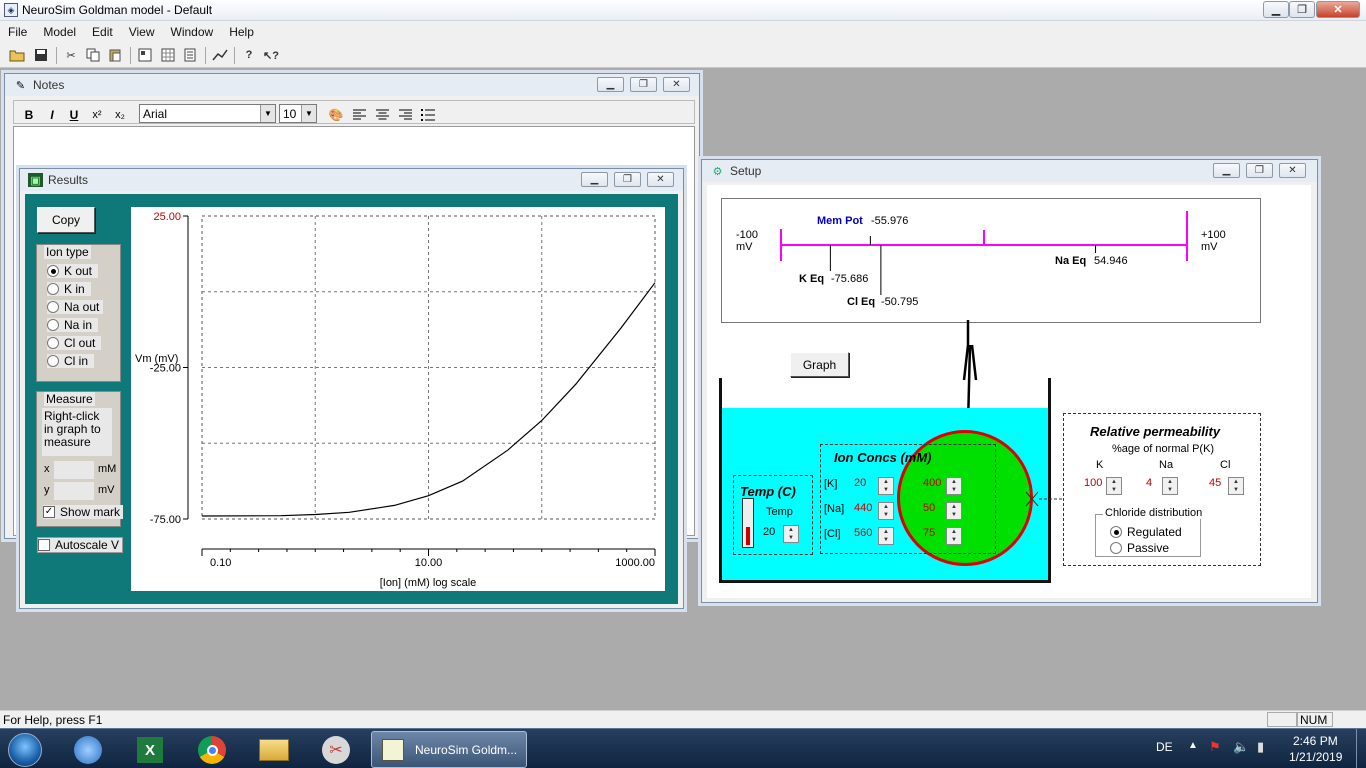 This screenshot has width=1366, height=768. What do you see at coordinates (29, 114) in the screenshot?
I see `bold-button: B` at bounding box center [29, 114].